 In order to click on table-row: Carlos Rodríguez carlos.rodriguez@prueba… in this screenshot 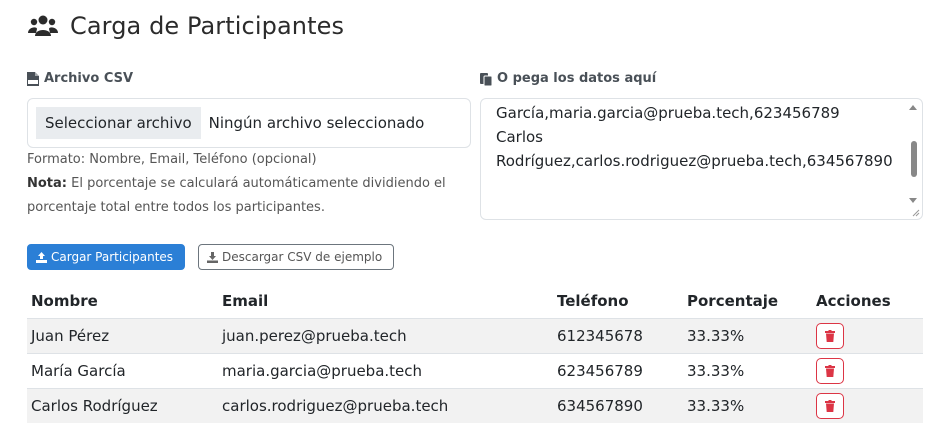, I will do `click(475, 405)`.